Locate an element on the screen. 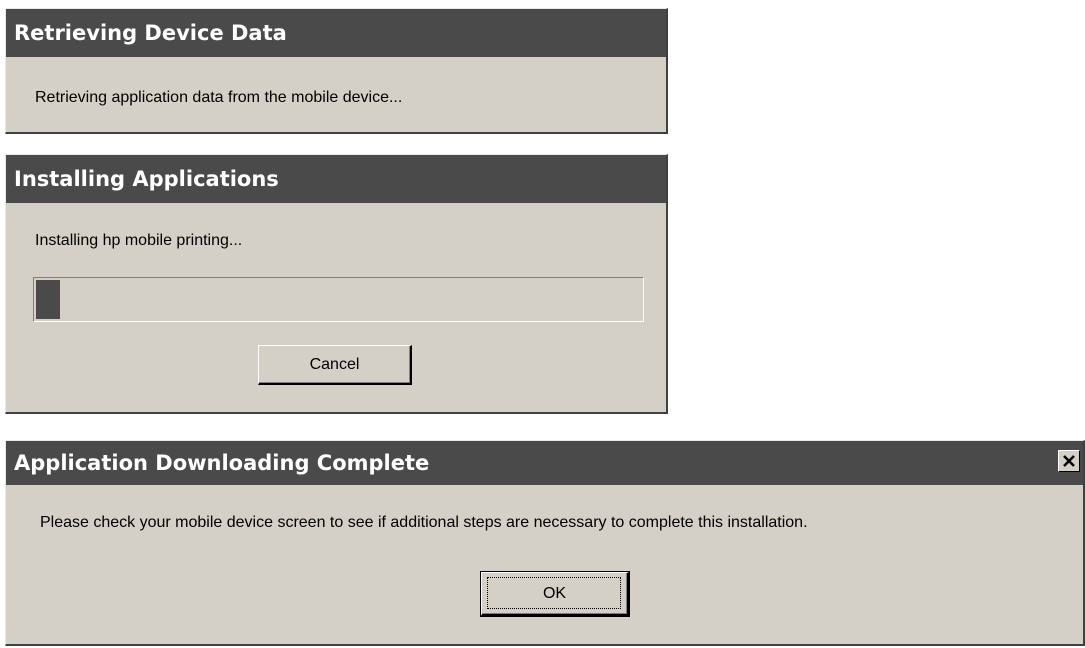 The height and width of the screenshot is (648, 1085). cancel-button: Cancel is located at coordinates (335, 365).